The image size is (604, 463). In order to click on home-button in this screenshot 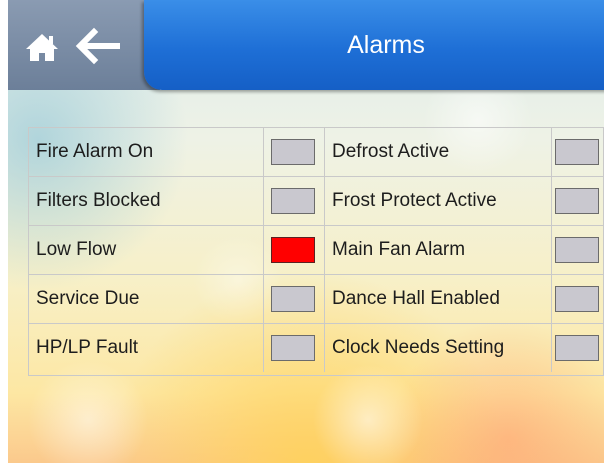, I will do `click(42, 46)`.